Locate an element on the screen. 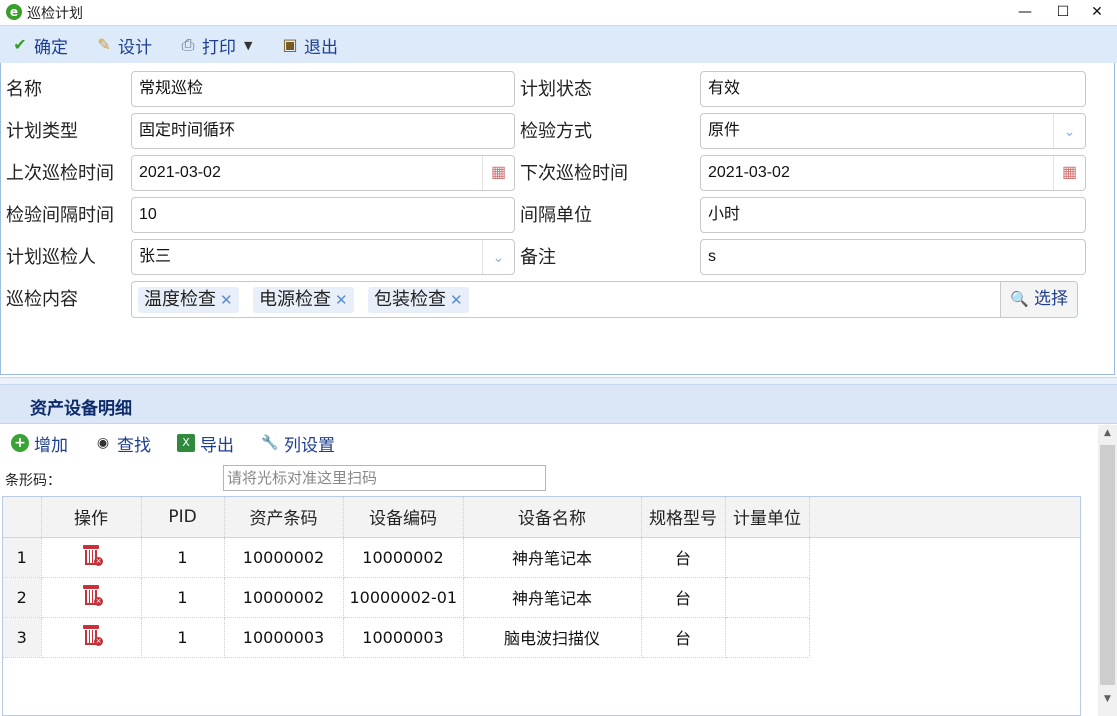  table-row: 2 × 1 10000002 10000002-01 神舟笔记本 台 is located at coordinates (541, 597).